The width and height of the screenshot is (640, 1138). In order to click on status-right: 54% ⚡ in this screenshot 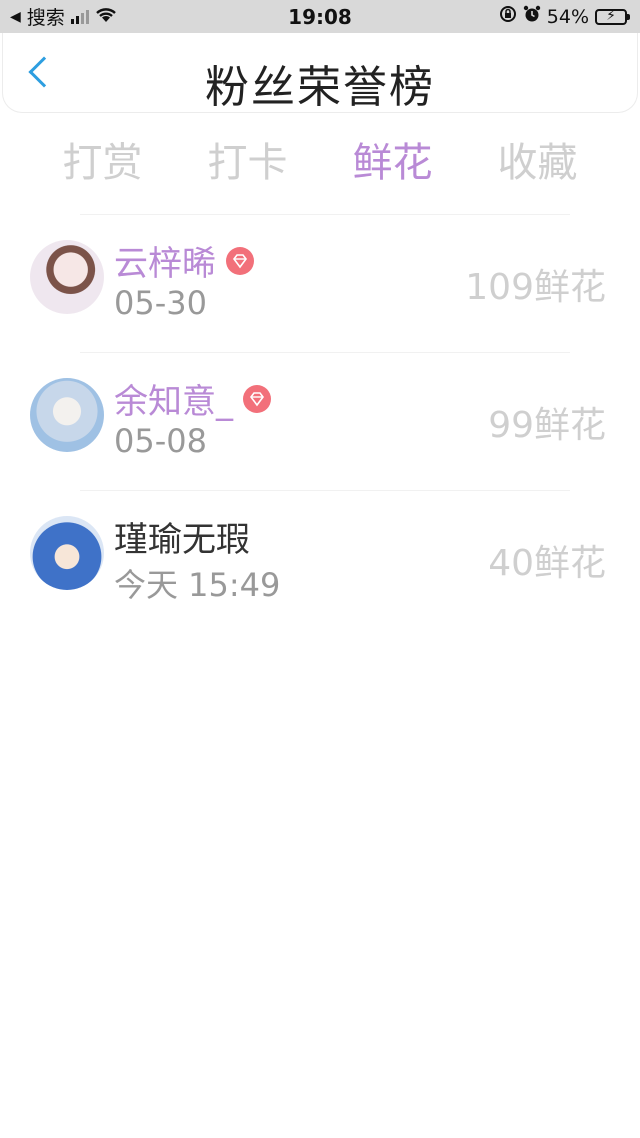, I will do `click(564, 16)`.